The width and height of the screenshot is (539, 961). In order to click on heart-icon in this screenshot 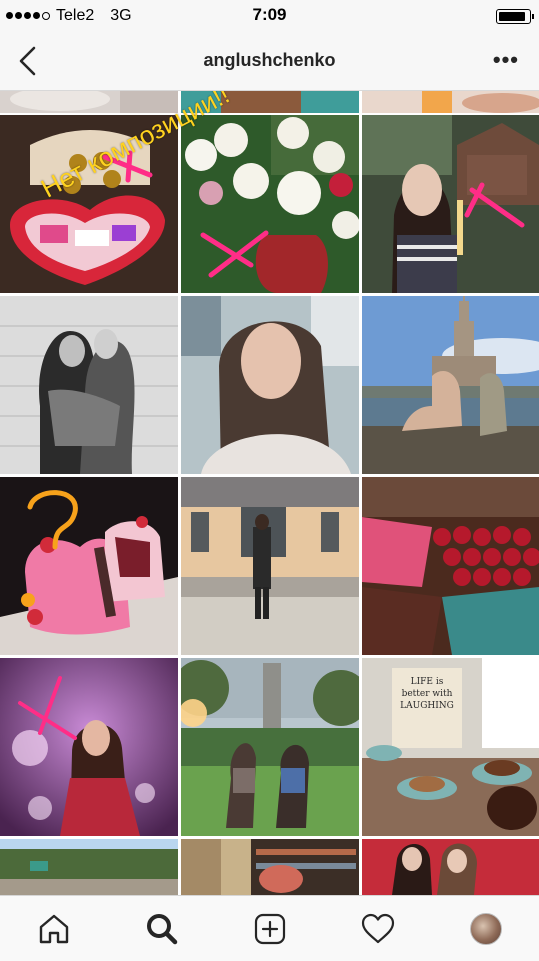, I will do `click(378, 928)`.